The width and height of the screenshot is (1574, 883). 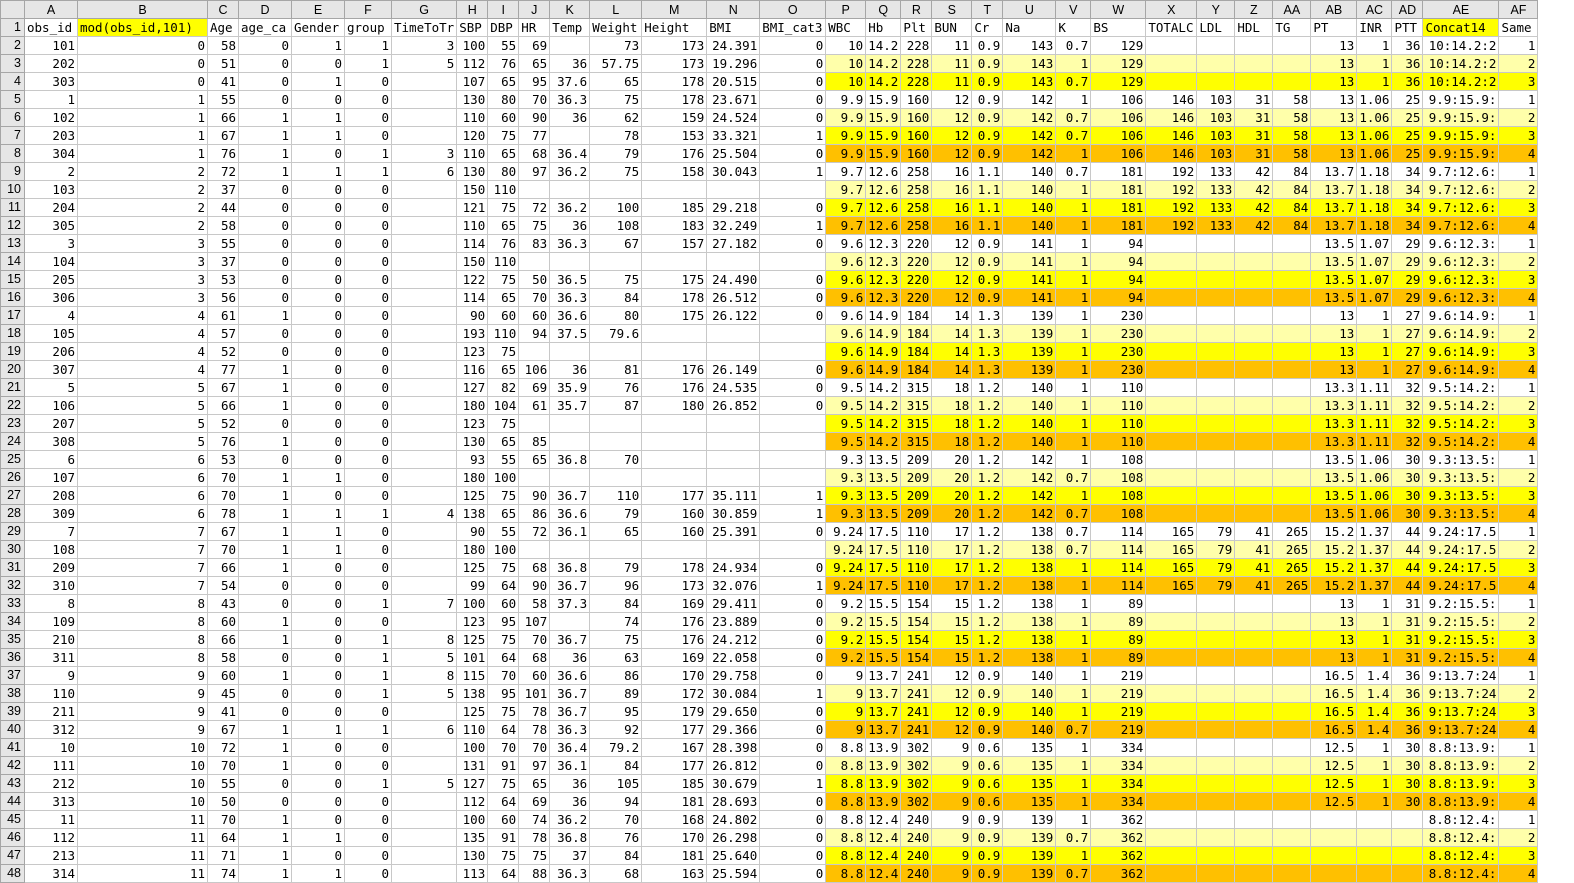 I want to click on table-cell: 57, so click(x=223, y=333).